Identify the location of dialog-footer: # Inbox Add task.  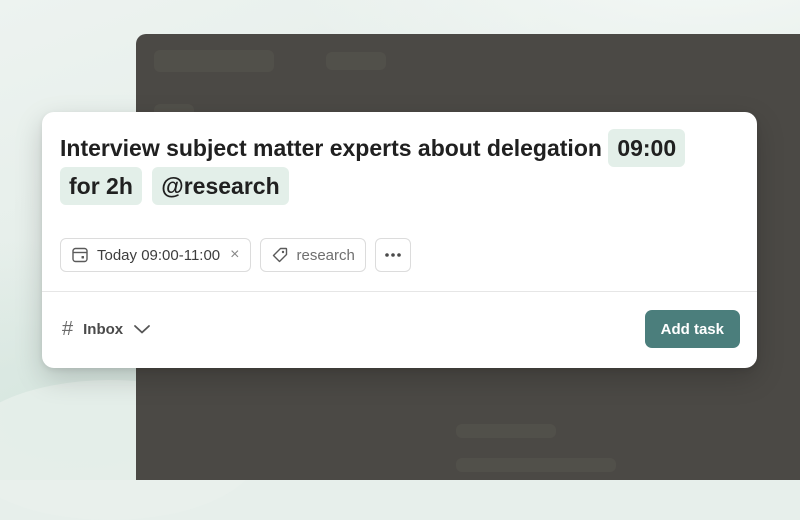
(401, 329).